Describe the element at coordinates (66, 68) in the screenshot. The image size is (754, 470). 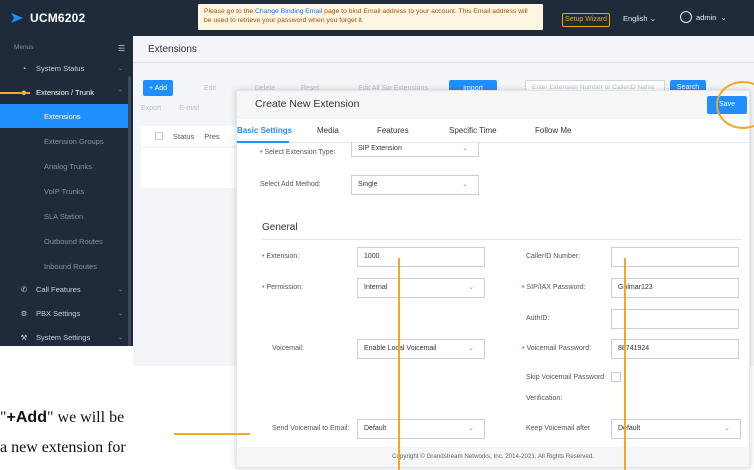
I see `sidebar-item-system-status: ◔ System Status ⌄` at that location.